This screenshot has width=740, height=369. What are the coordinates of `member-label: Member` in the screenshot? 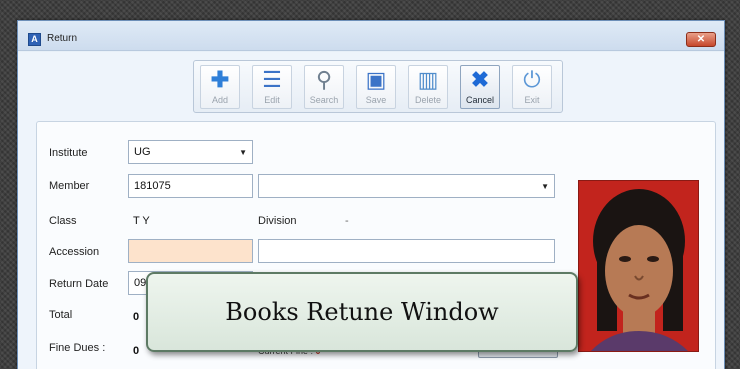 It's located at (69, 186).